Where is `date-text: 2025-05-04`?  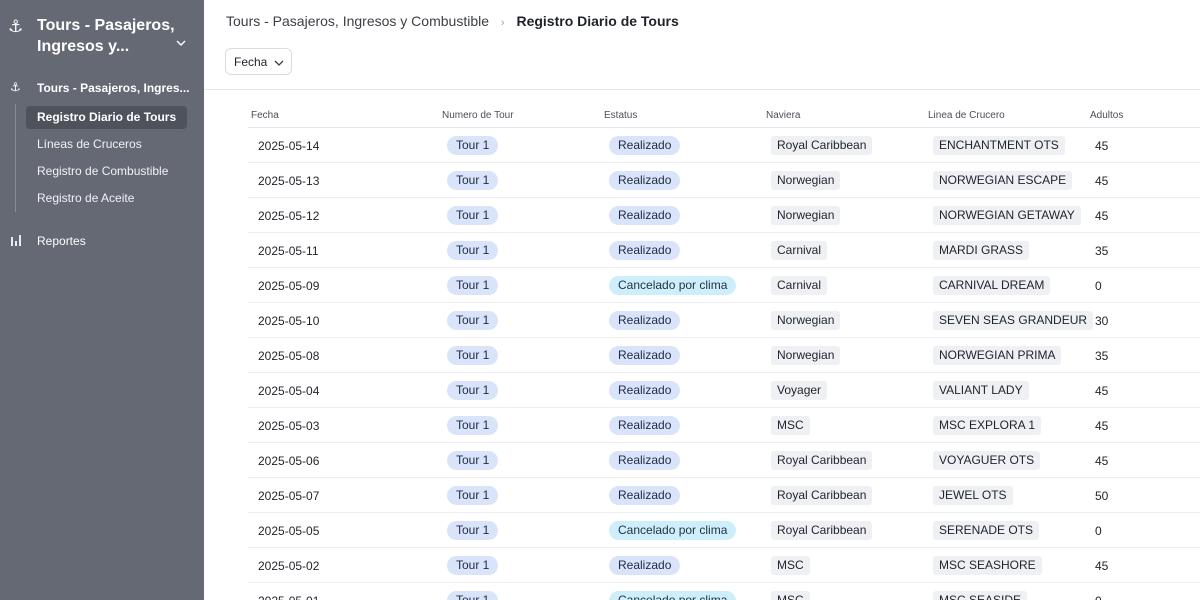 date-text: 2025-05-04 is located at coordinates (289, 390).